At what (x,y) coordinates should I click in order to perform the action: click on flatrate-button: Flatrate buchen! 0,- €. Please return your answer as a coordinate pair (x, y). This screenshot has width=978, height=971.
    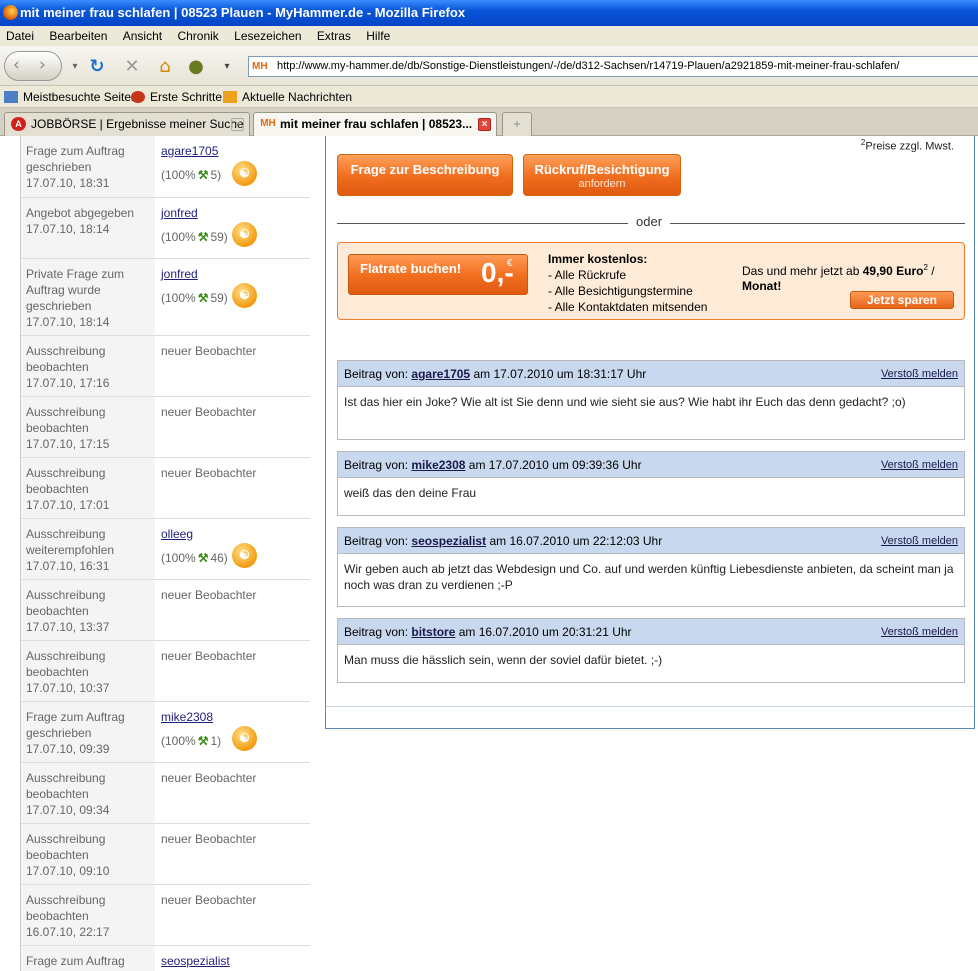
    Looking at the image, I should click on (438, 274).